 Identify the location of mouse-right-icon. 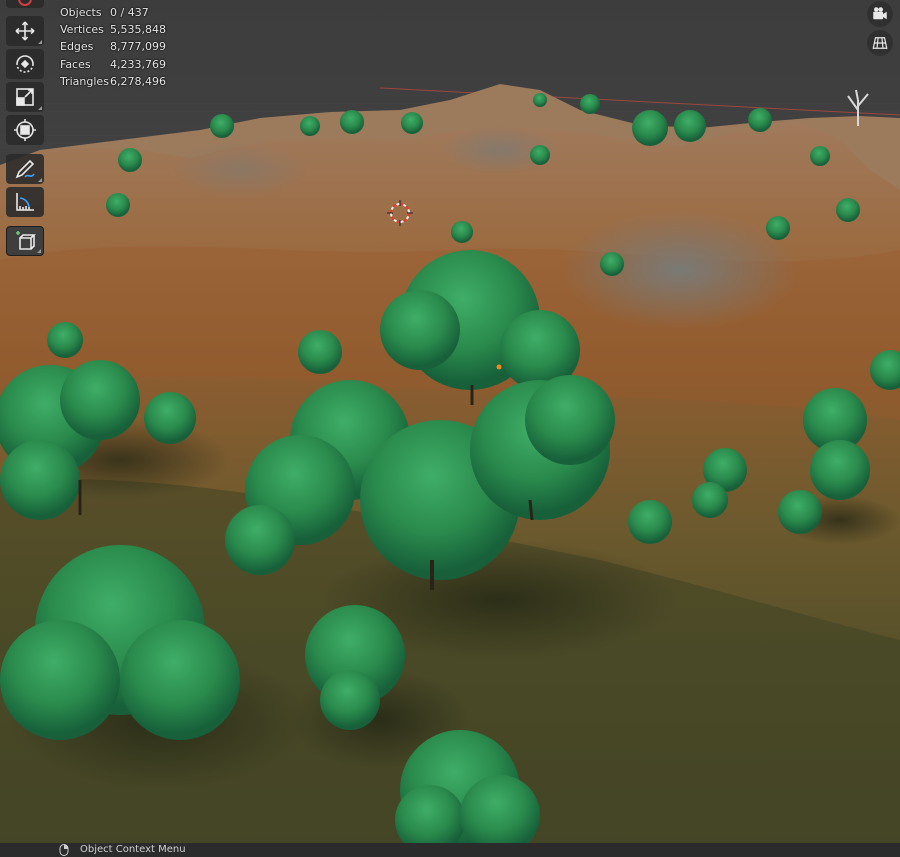
(64, 850).